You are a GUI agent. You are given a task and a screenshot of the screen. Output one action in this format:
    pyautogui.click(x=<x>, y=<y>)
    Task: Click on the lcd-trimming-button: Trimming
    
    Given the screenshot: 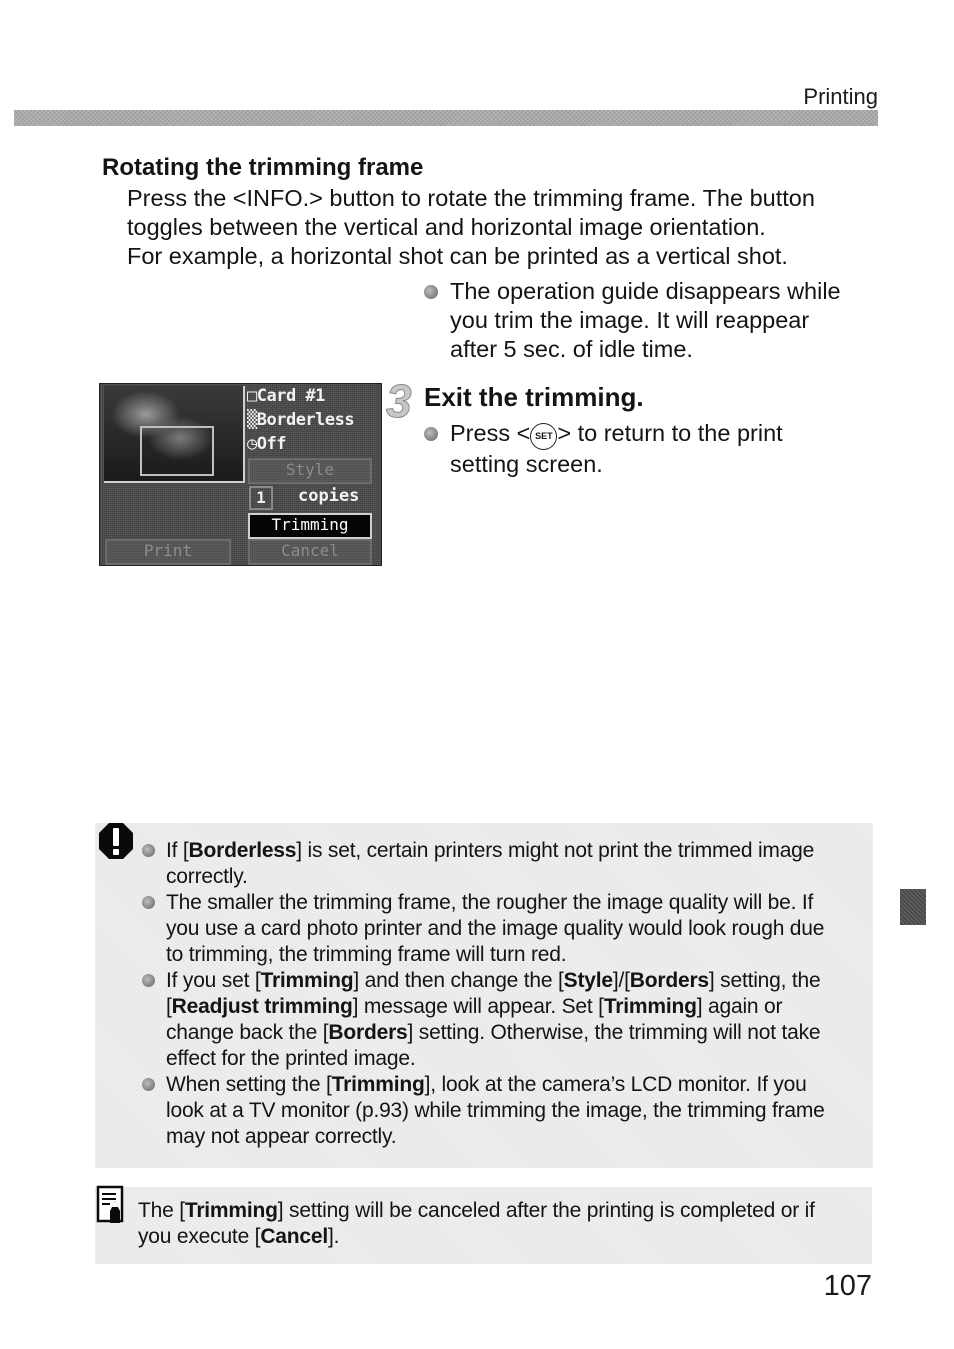 What is the action you would take?
    pyautogui.click(x=310, y=526)
    